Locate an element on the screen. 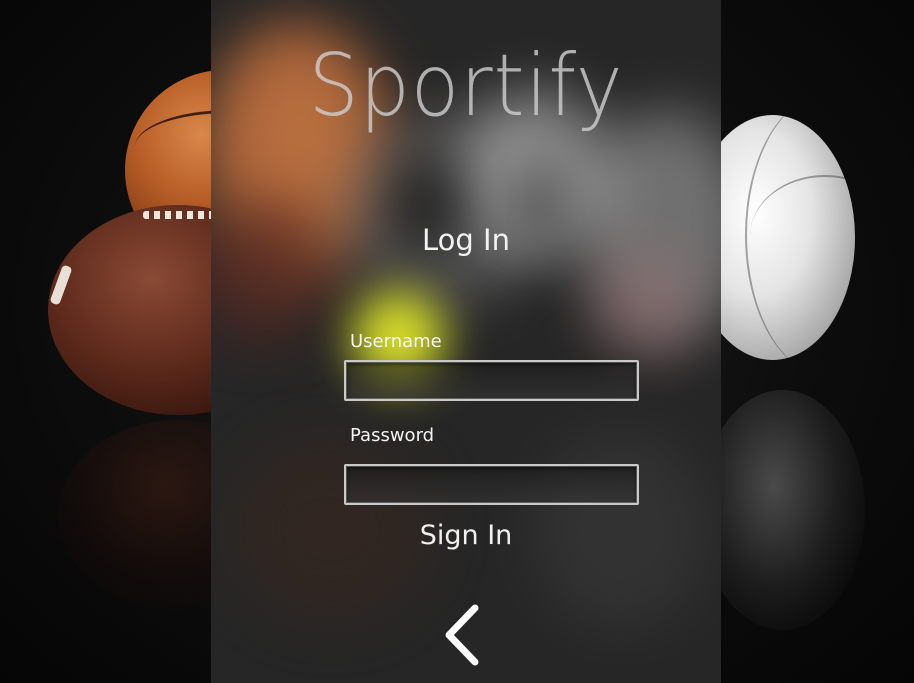 The image size is (914, 683). sign-in-button: Sign In is located at coordinates (466, 535).